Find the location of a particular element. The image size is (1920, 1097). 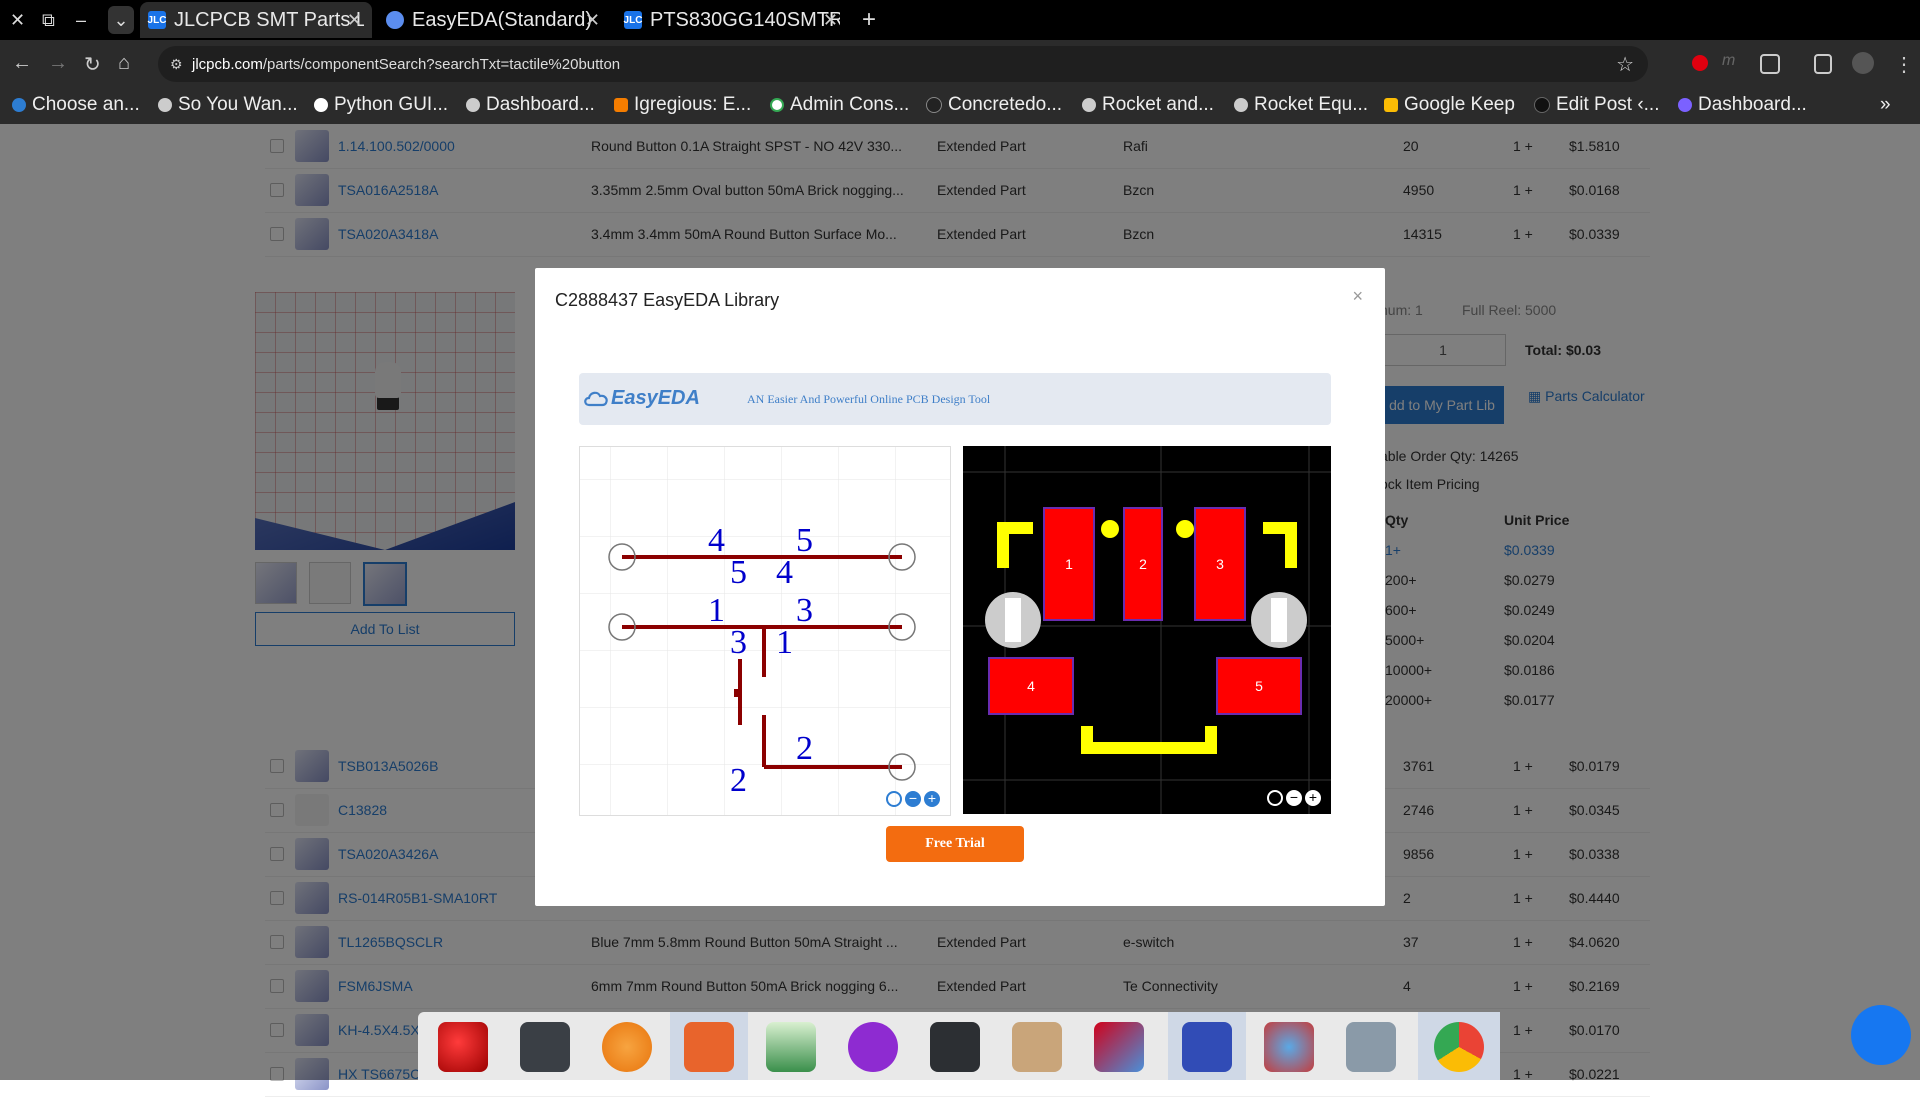

forward-icon: → is located at coordinates (58, 63).